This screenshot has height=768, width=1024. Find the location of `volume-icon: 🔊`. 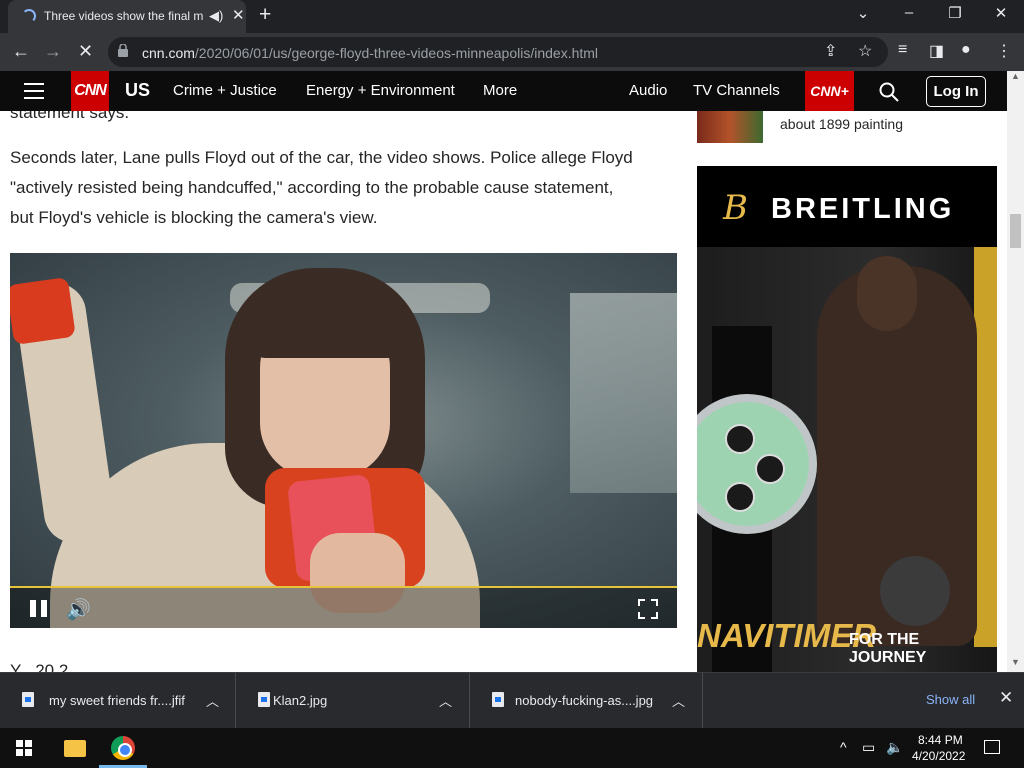

volume-icon: 🔊 is located at coordinates (78, 609).